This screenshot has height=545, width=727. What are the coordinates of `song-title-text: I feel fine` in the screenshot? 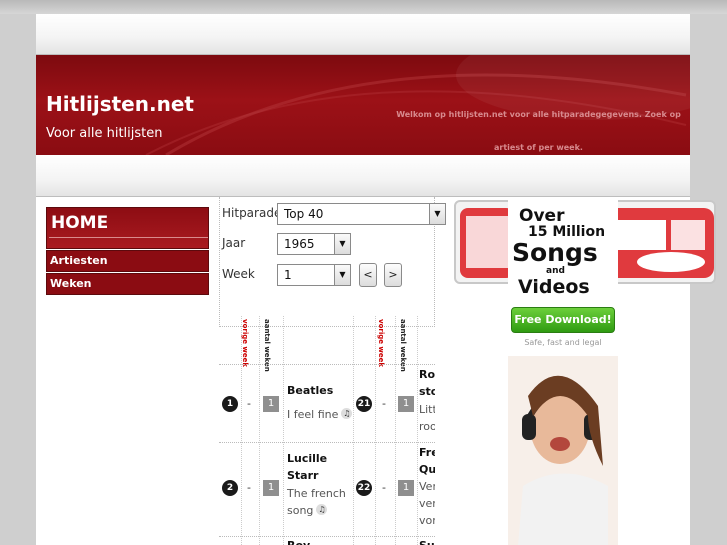 It's located at (313, 414).